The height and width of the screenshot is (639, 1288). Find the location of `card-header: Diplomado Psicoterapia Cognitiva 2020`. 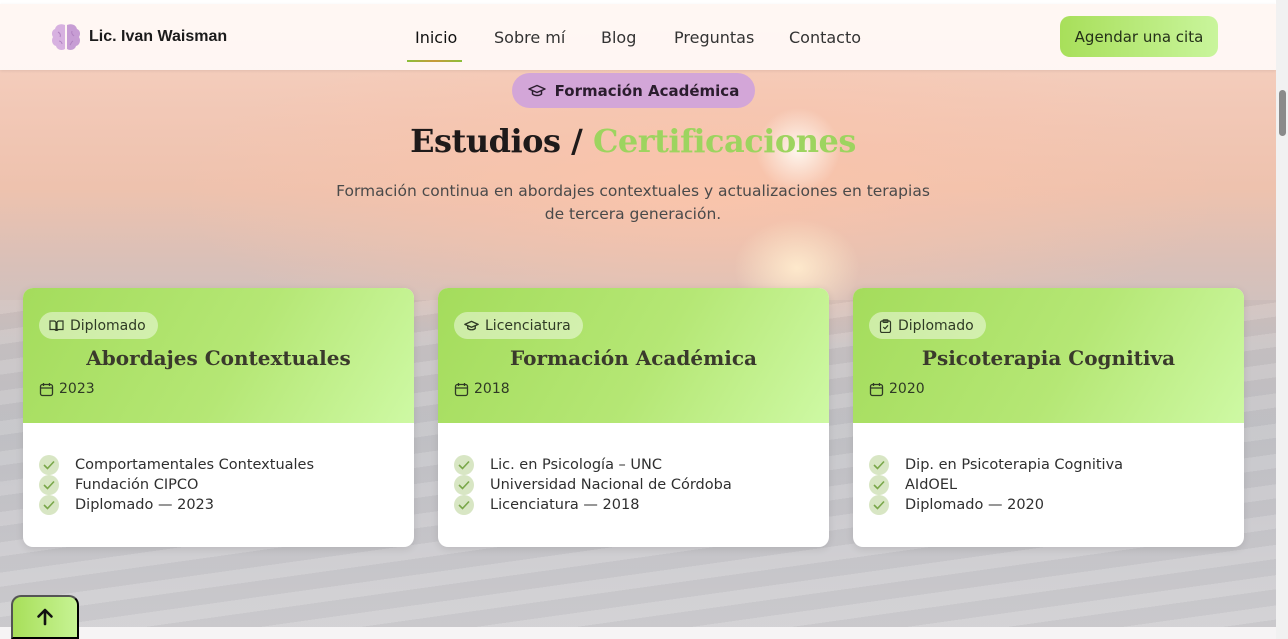

card-header: Diplomado Psicoterapia Cognitiva 2020 is located at coordinates (1048, 355).